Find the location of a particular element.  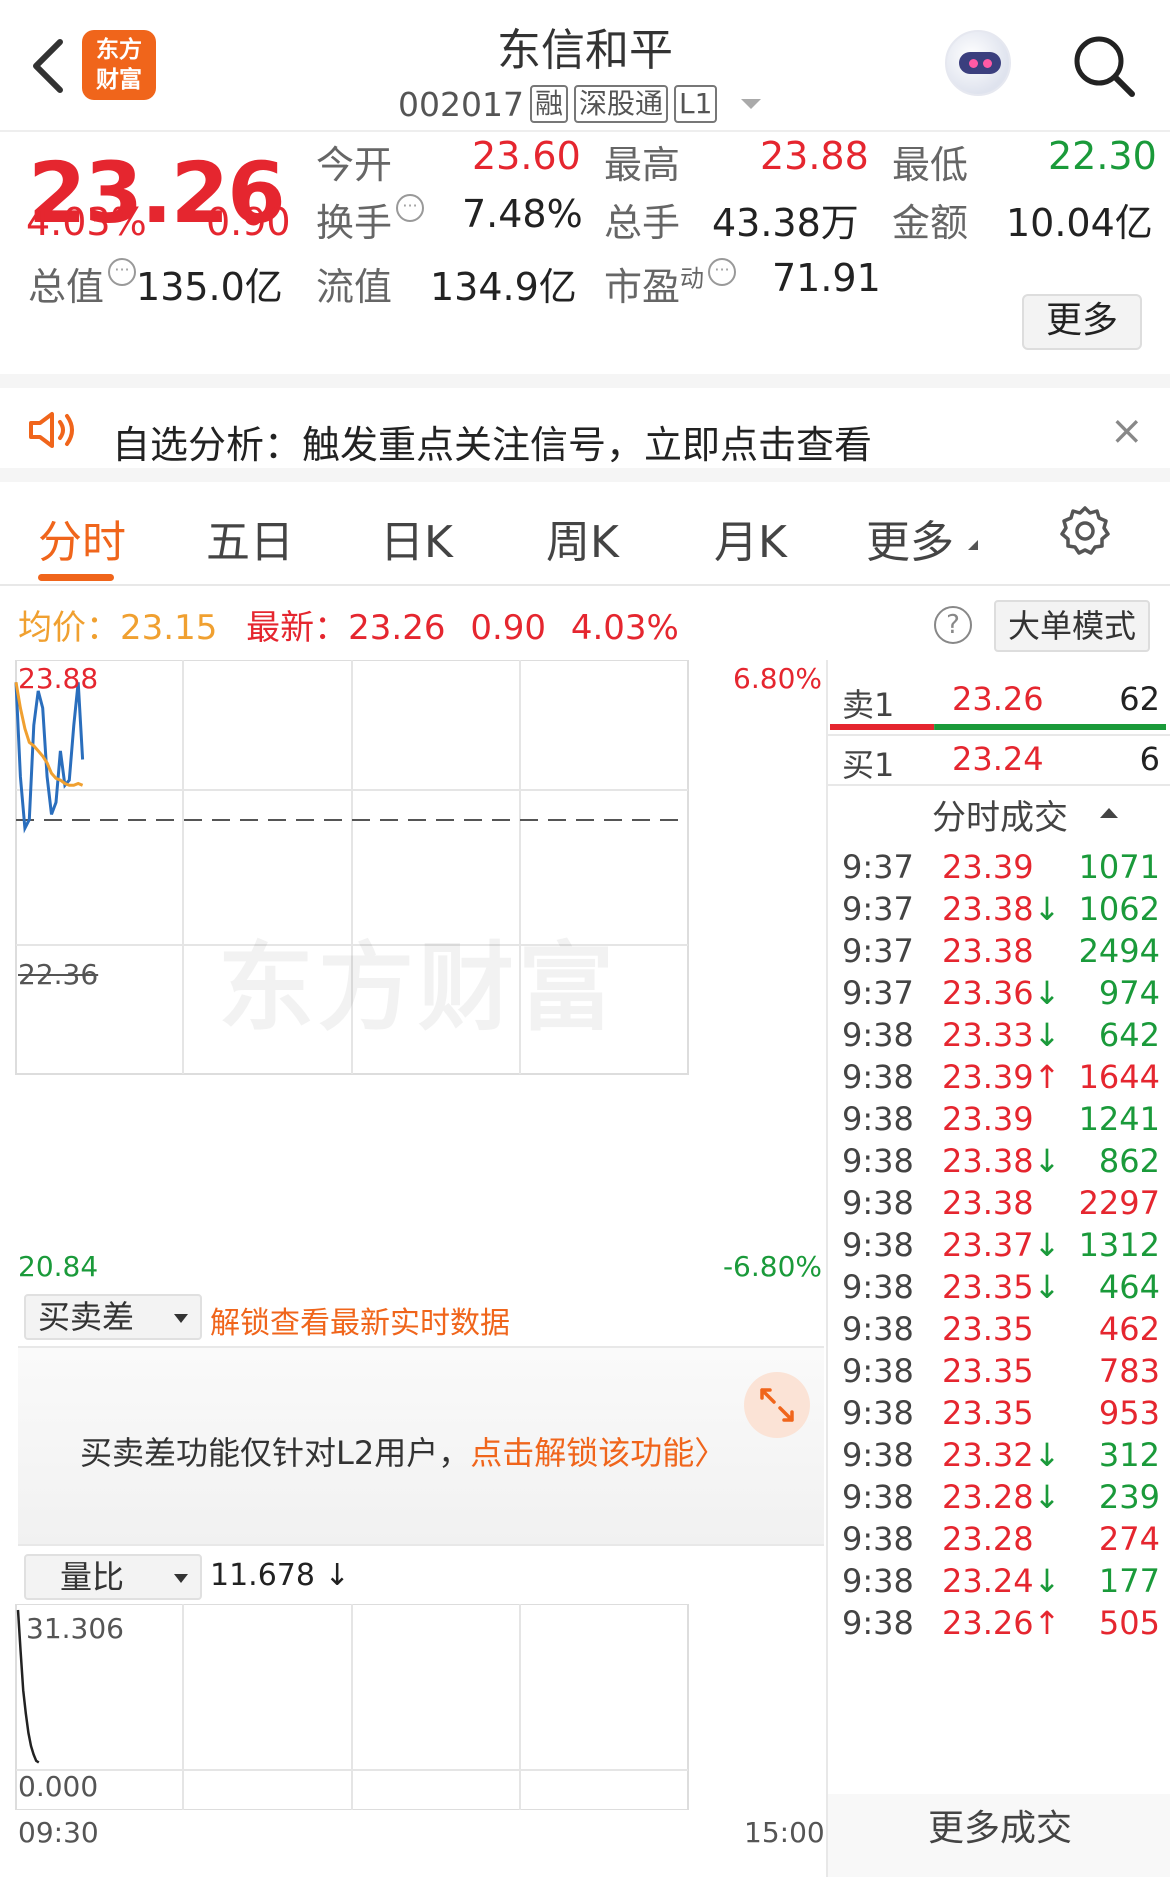

volume-label: 总手 is located at coordinates (642, 223).